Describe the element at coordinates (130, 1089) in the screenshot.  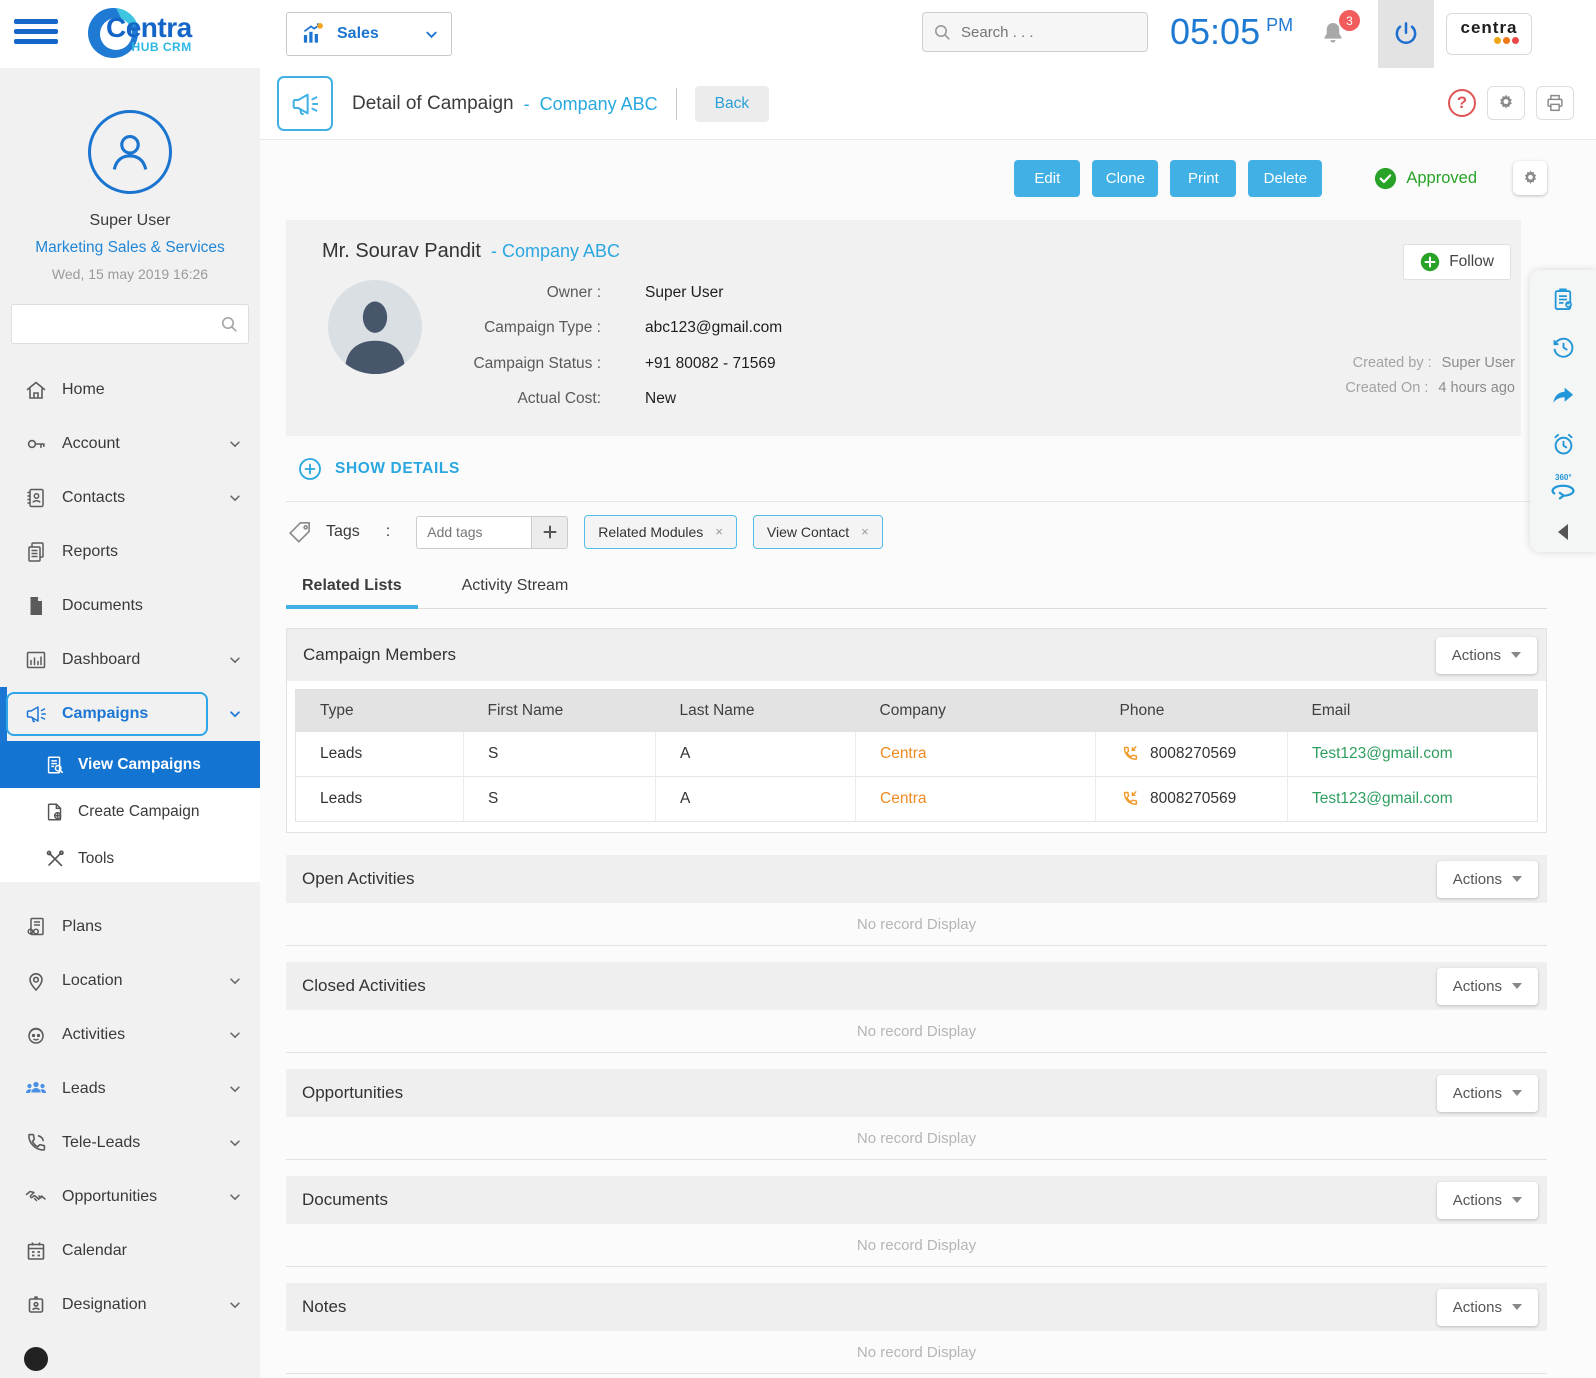
I see `sidebar-item-leads: Leads` at that location.